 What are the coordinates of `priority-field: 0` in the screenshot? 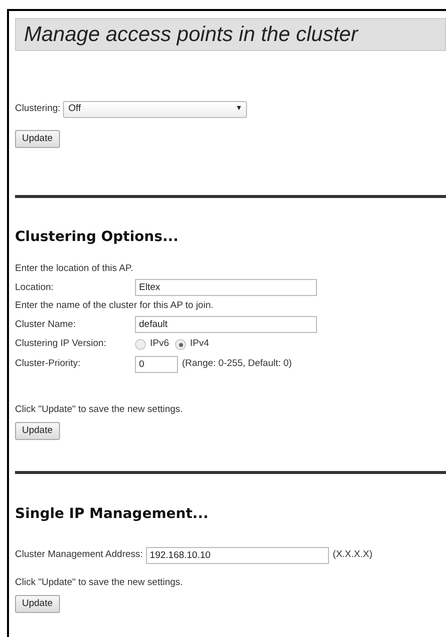 It's located at (156, 364).